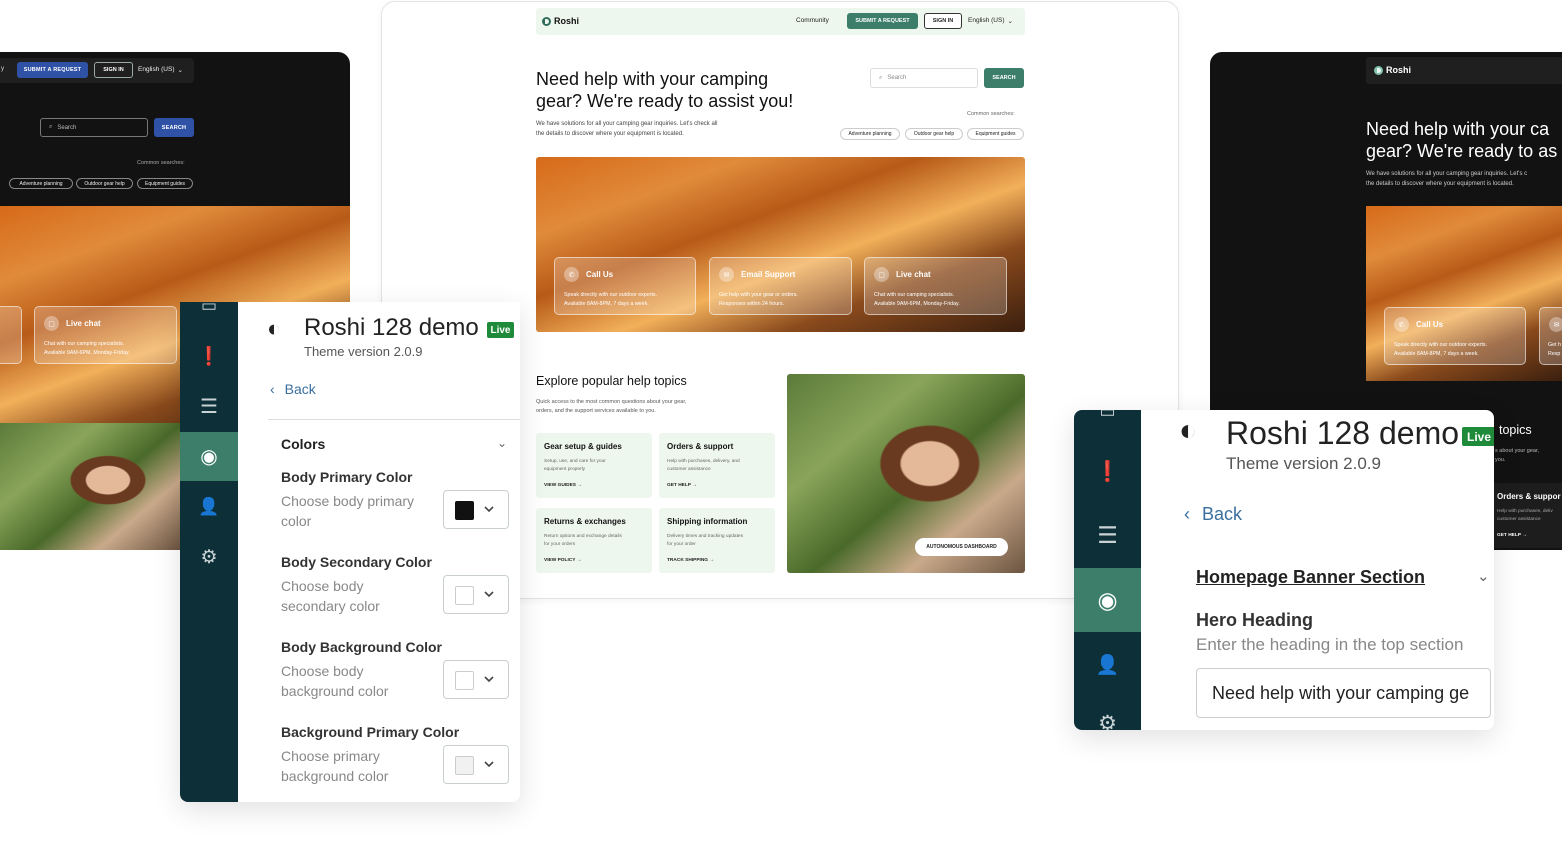  I want to click on divider, so click(394, 419).